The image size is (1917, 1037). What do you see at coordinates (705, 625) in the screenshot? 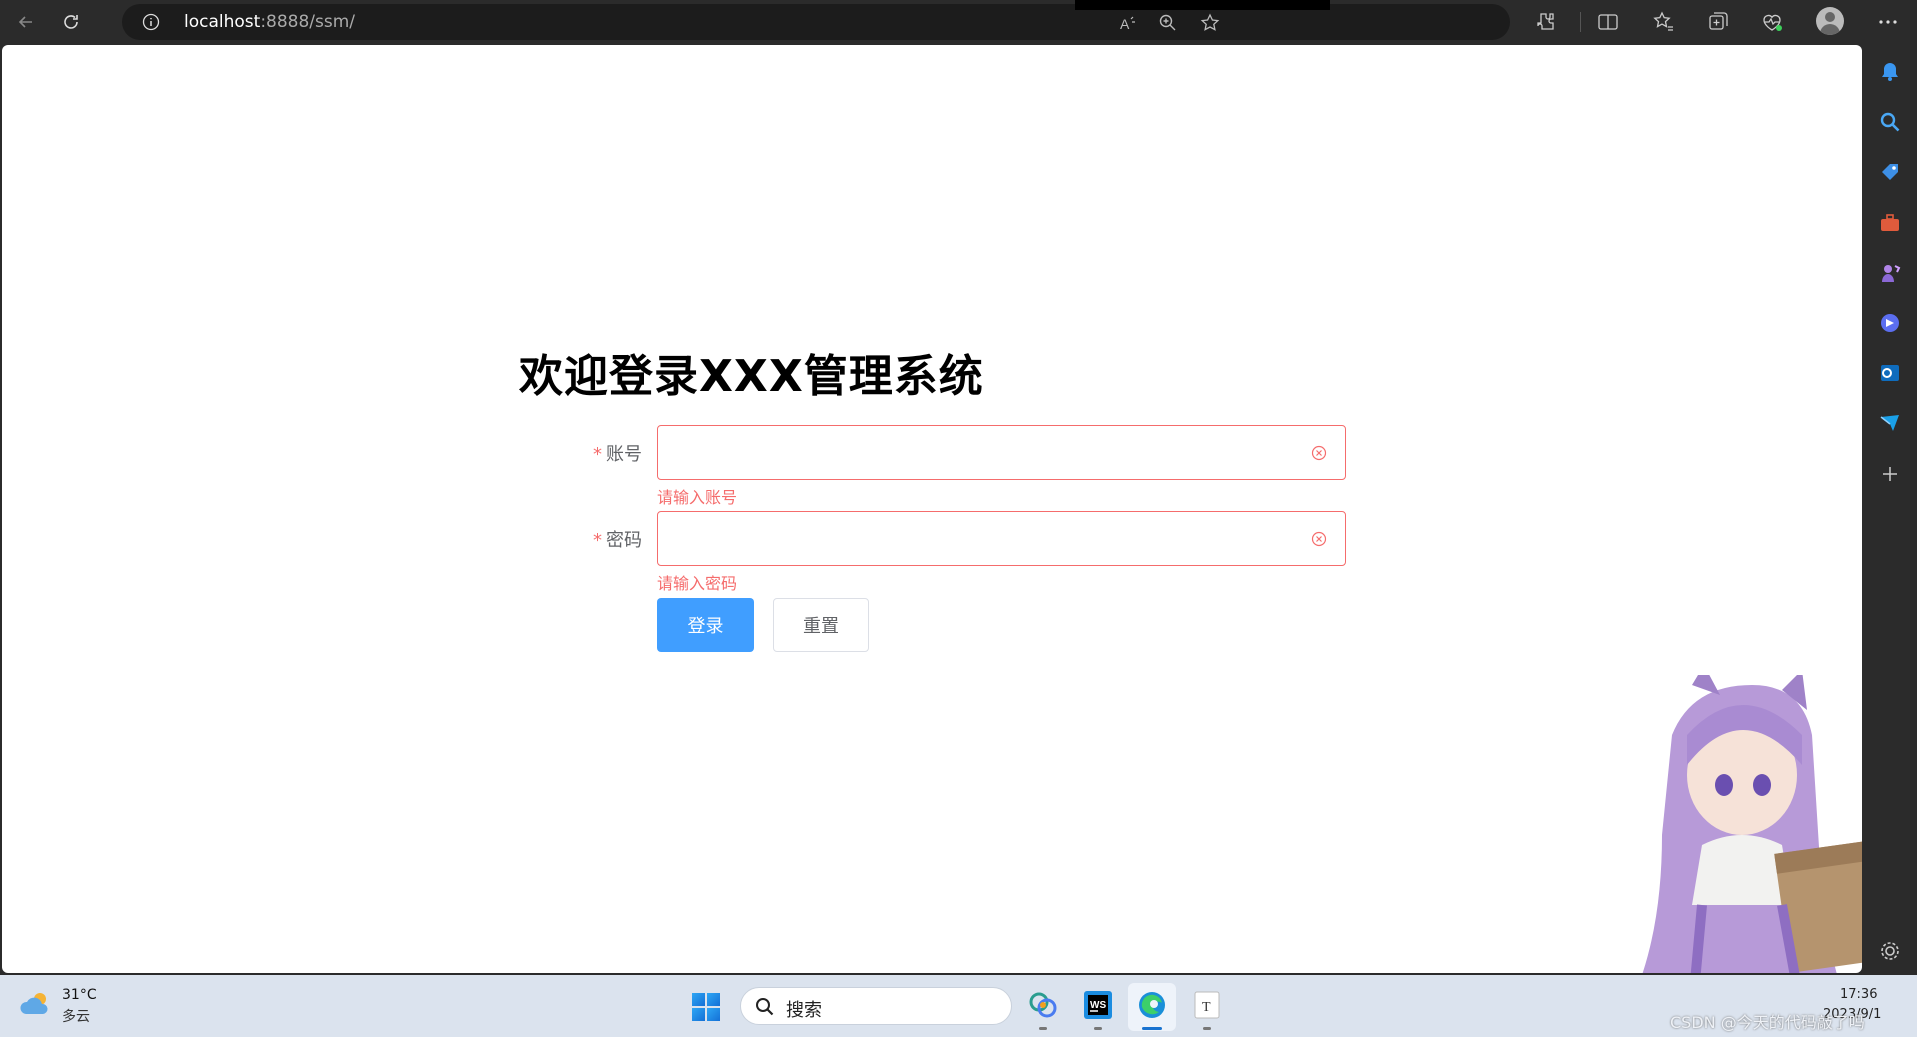
I see `login-button: 登录` at bounding box center [705, 625].